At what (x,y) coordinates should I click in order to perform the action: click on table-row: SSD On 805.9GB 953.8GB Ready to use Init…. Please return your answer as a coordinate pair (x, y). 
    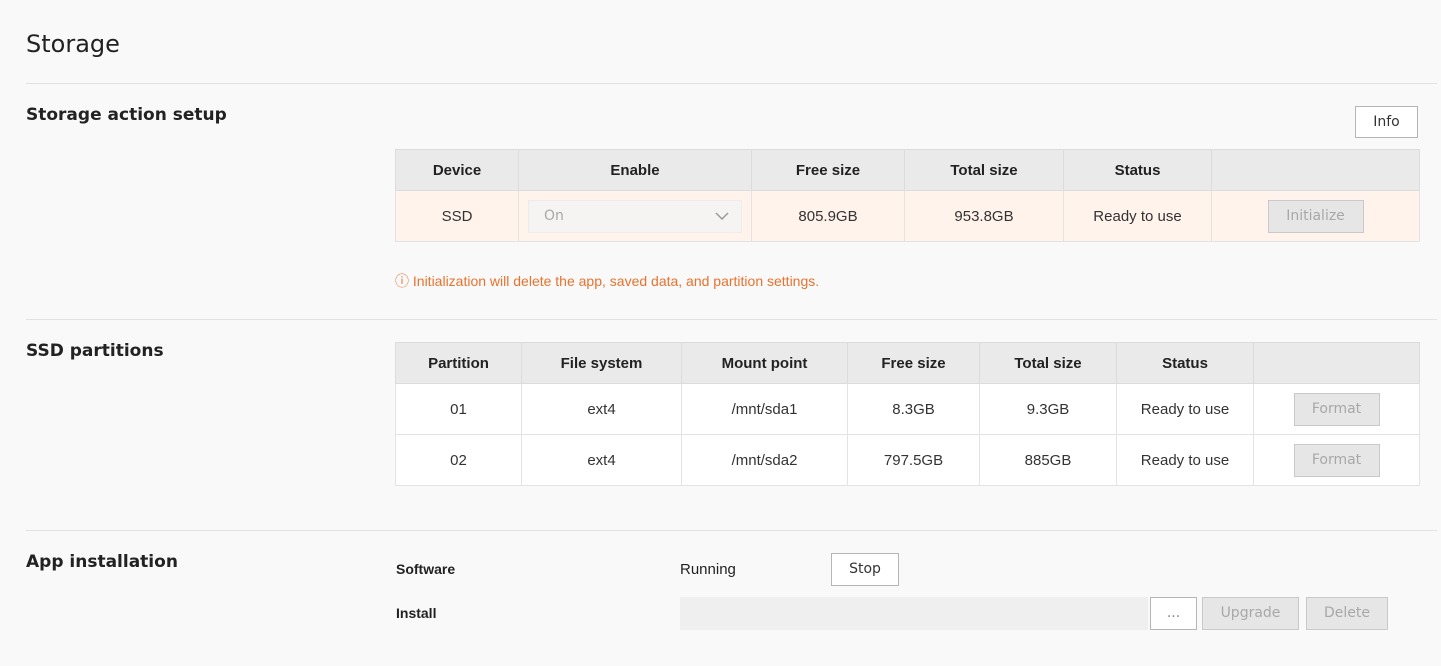
    Looking at the image, I should click on (907, 216).